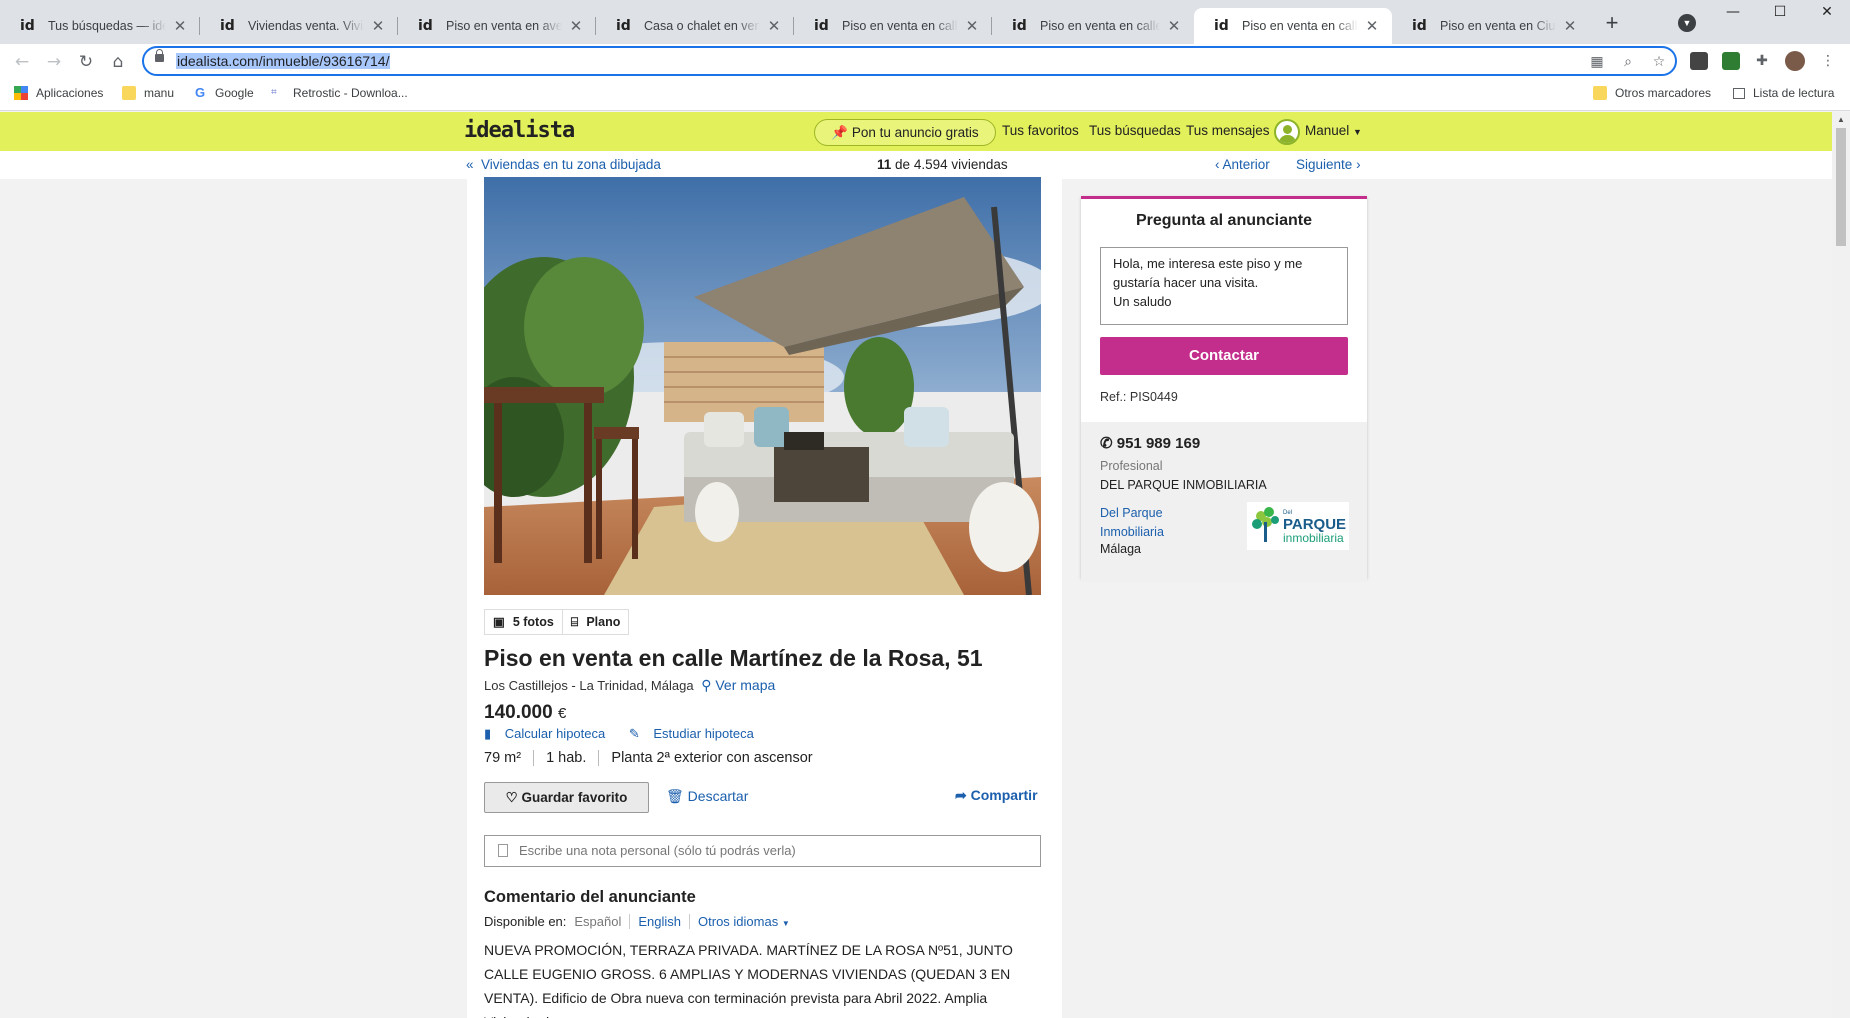  I want to click on pin-icon: 📌, so click(839, 132).